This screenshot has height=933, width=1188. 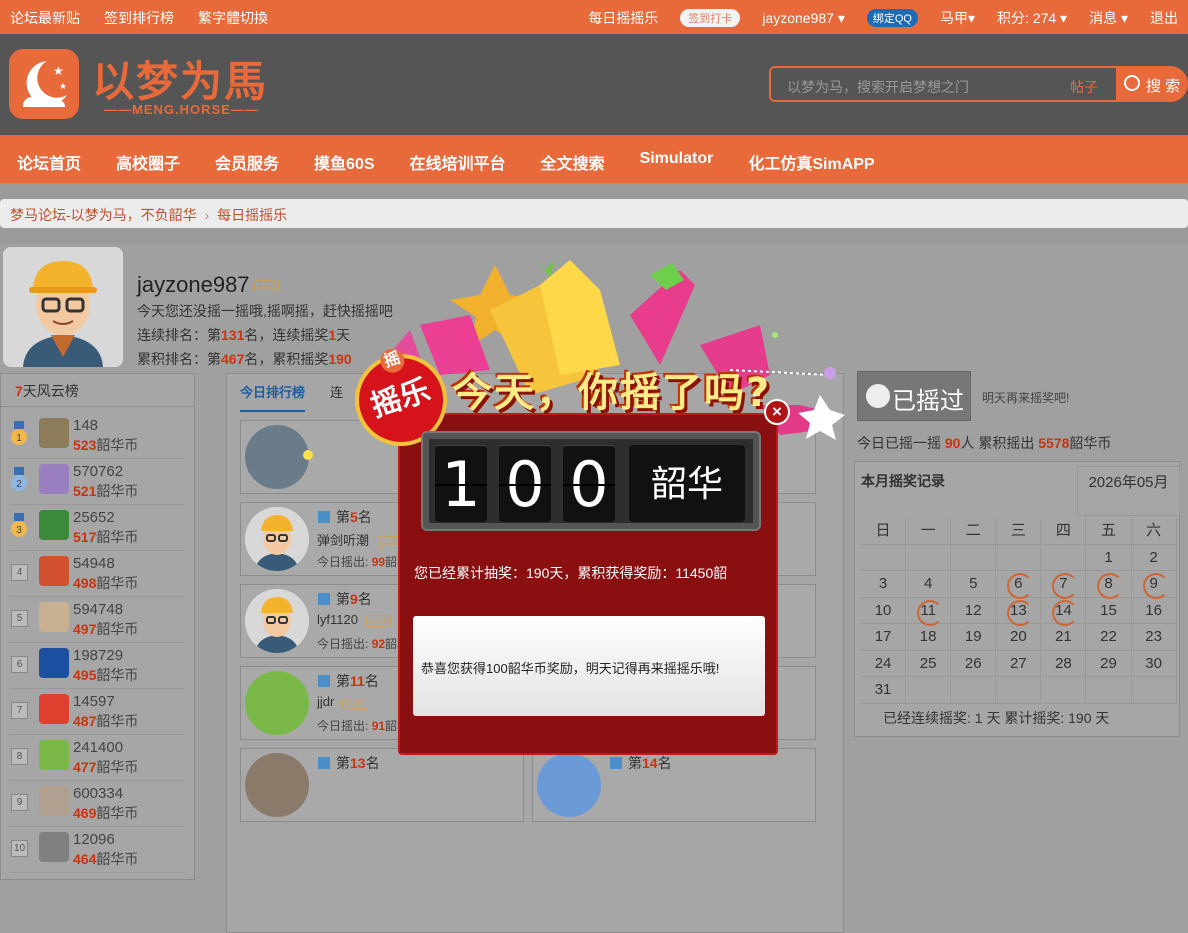 What do you see at coordinates (360, 539) in the screenshot?
I see `card-username: 弹剑听潮 Lv20` at bounding box center [360, 539].